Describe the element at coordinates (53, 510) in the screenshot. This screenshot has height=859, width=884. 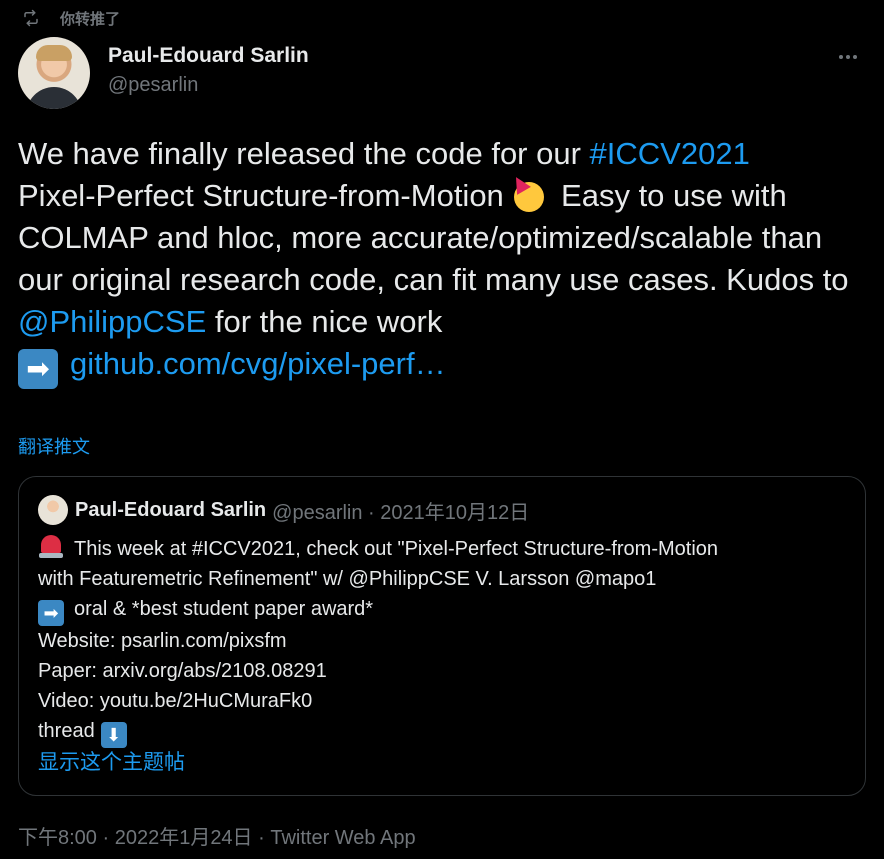
I see `quoted-avatar` at that location.